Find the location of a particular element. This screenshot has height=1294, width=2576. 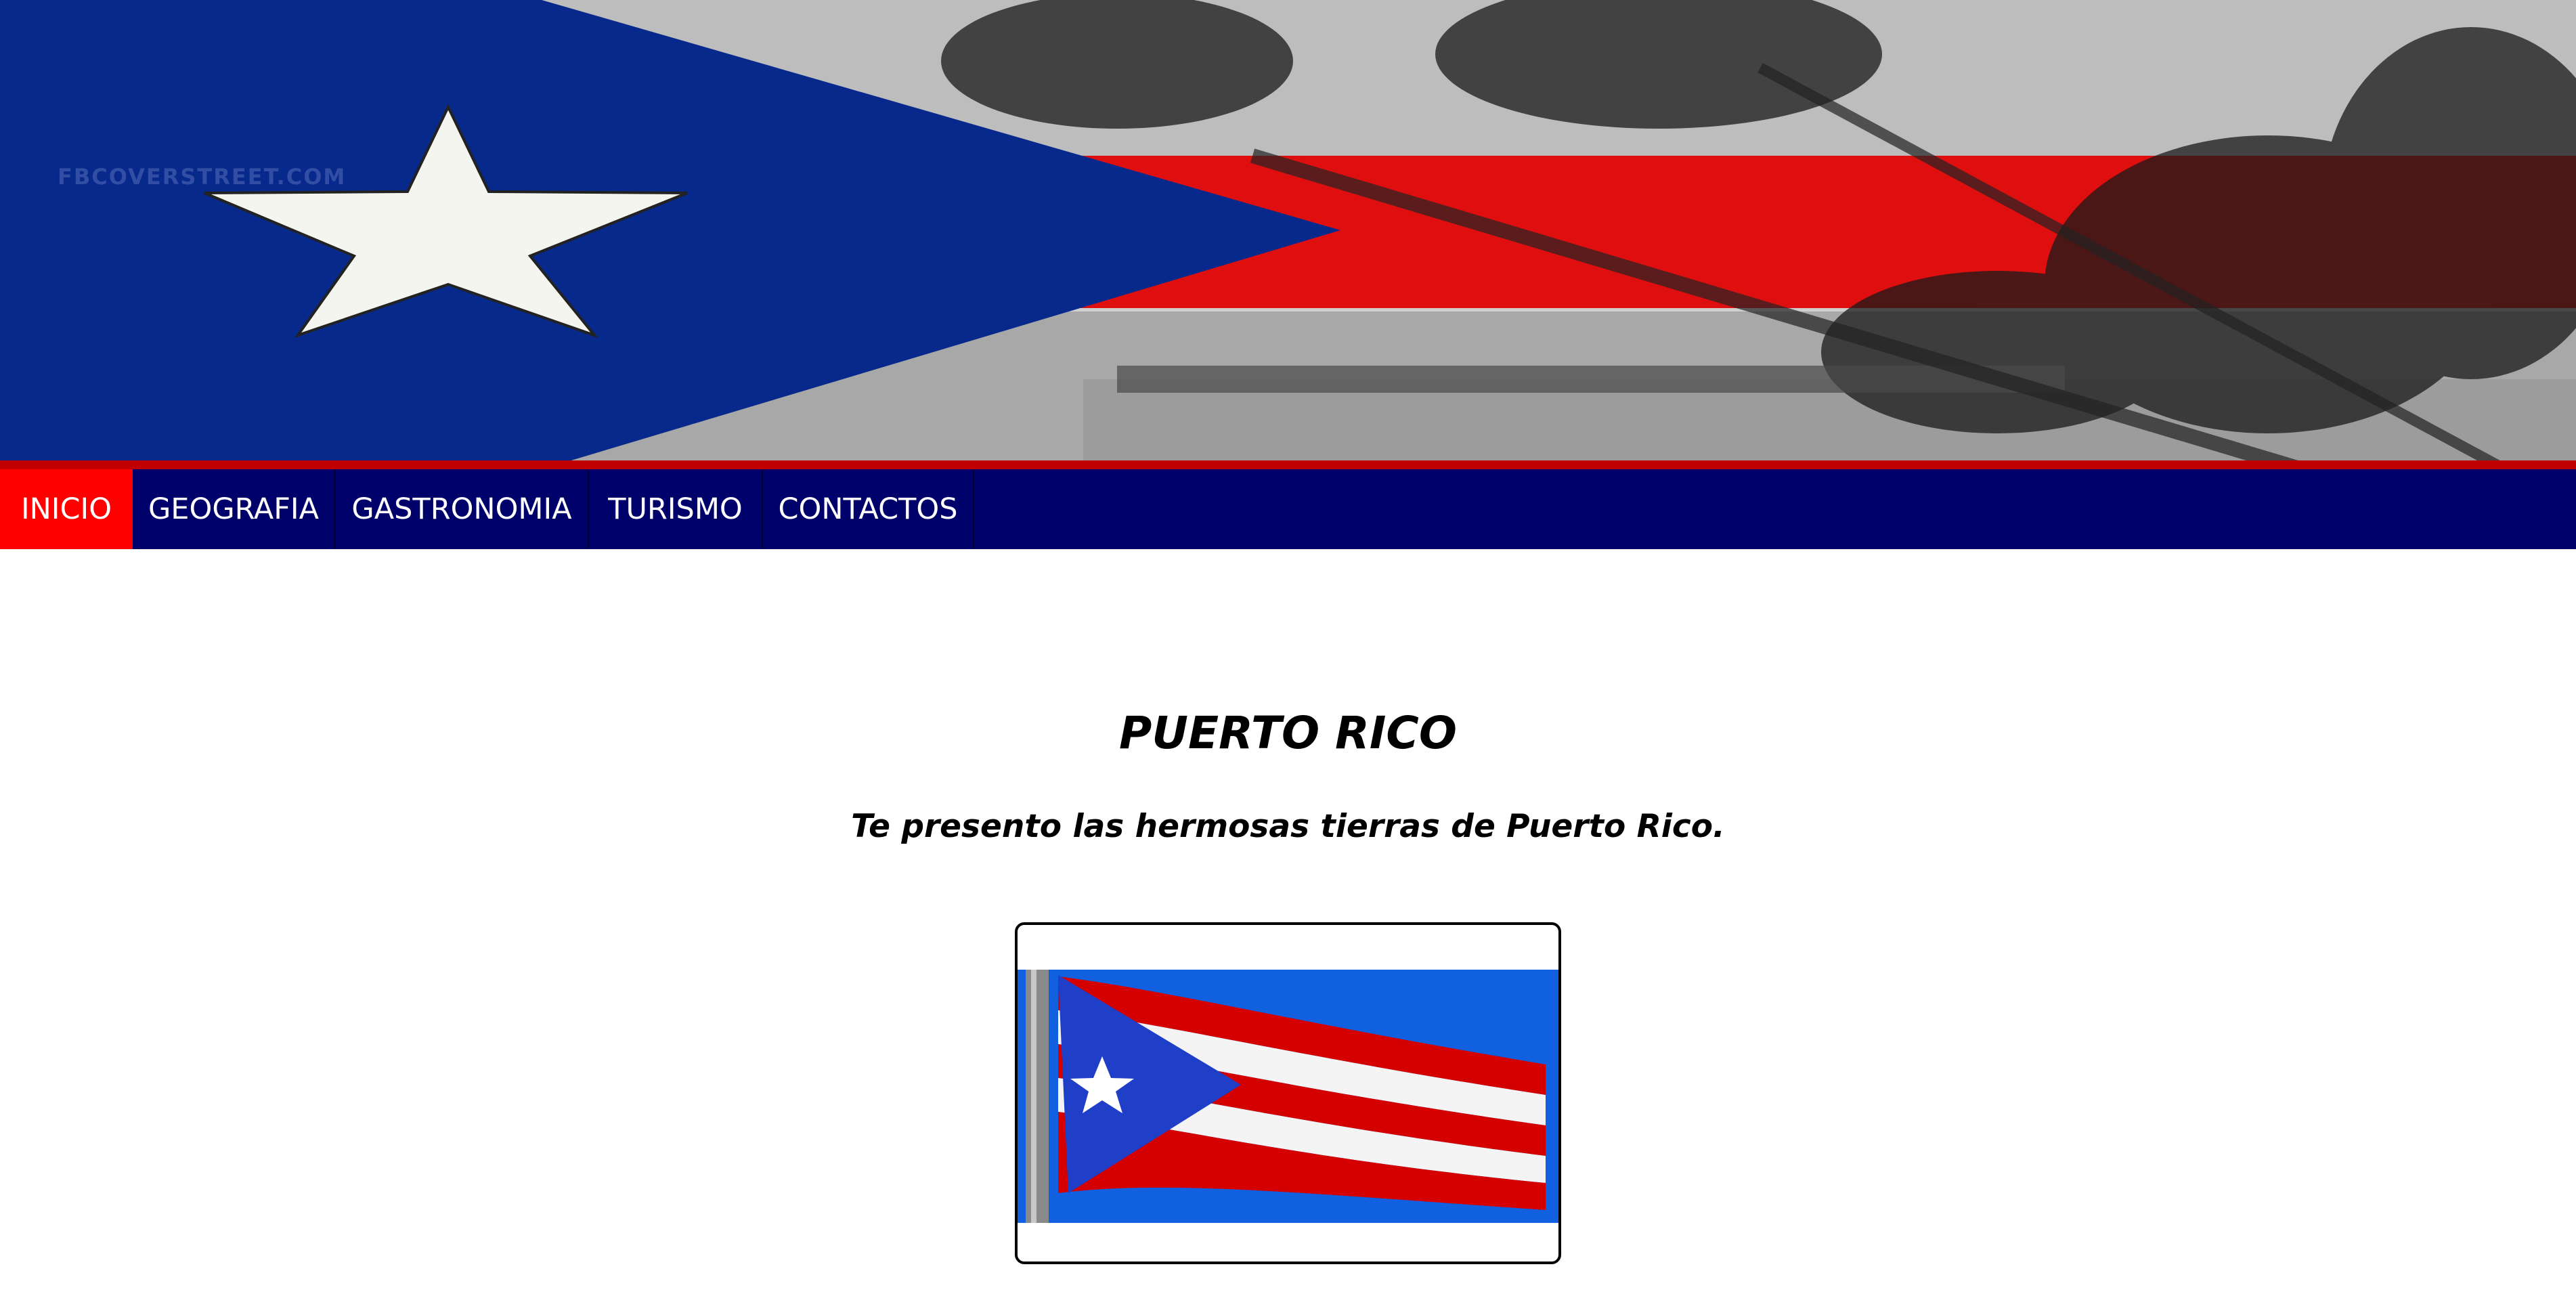

nav-item-gastronomia: GASTRONOMIA is located at coordinates (462, 509).